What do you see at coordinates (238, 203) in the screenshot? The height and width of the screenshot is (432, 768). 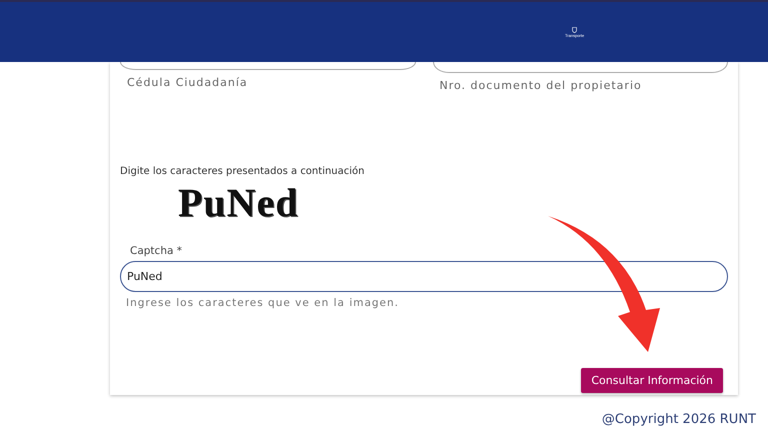 I see `captcha-image: PuNed` at bounding box center [238, 203].